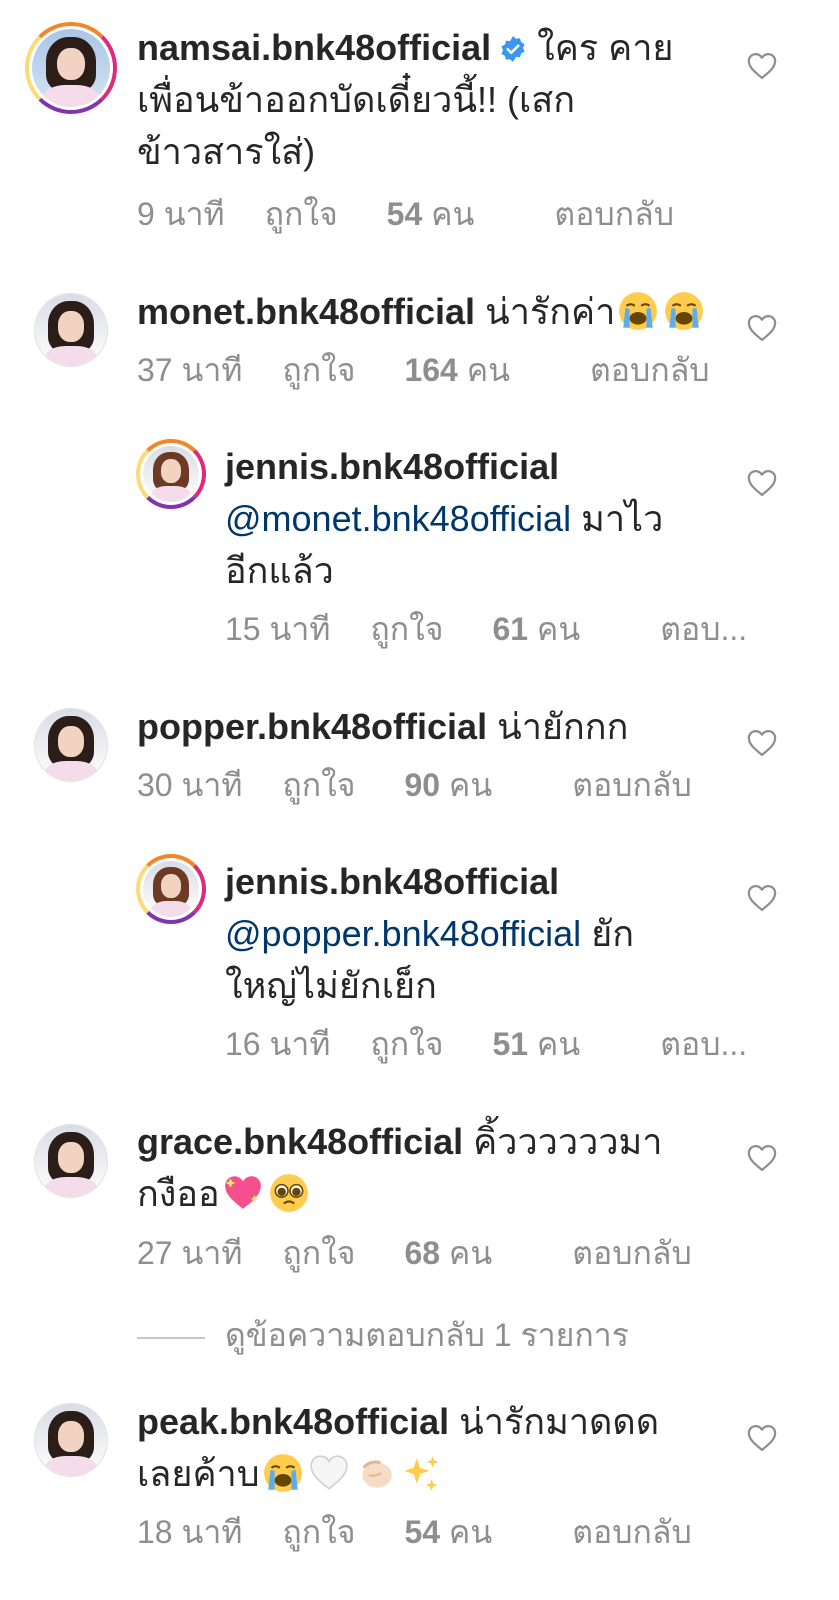 This screenshot has height=1600, width=839. Describe the element at coordinates (417, 1448) in the screenshot. I see `comment-text: peak.bnk48official น่ารักมาดดดเลยค้าบ` at that location.